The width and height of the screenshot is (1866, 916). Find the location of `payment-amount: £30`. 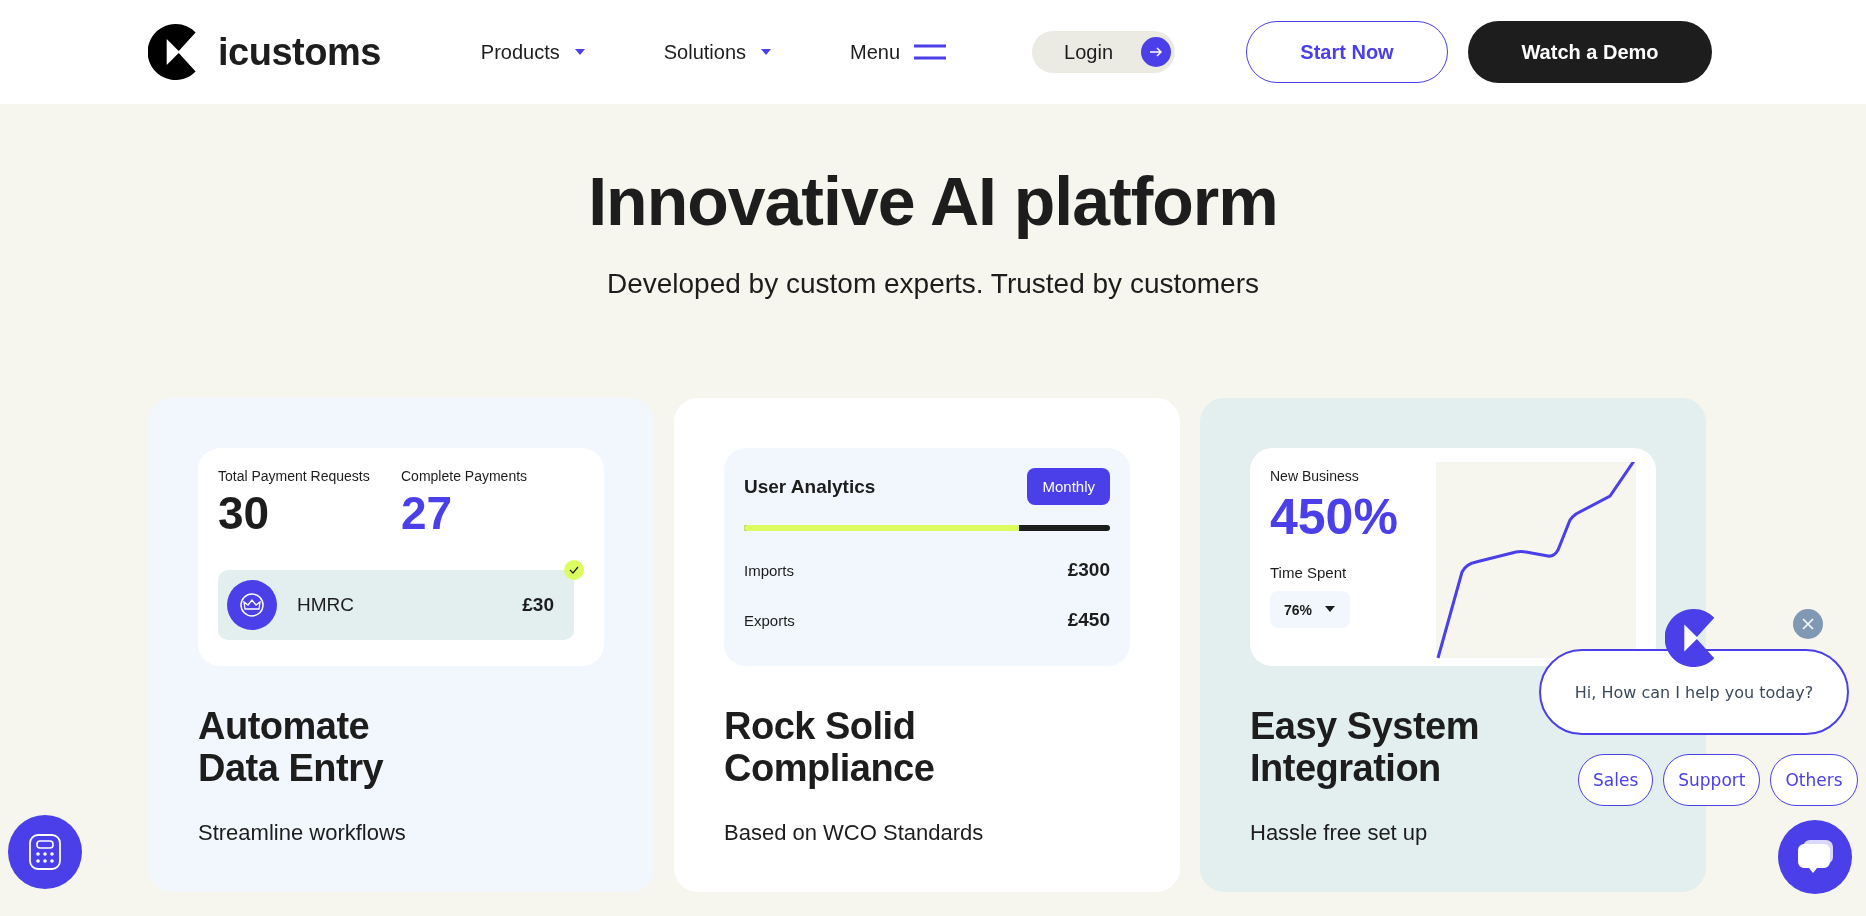

payment-amount: £30 is located at coordinates (538, 605).